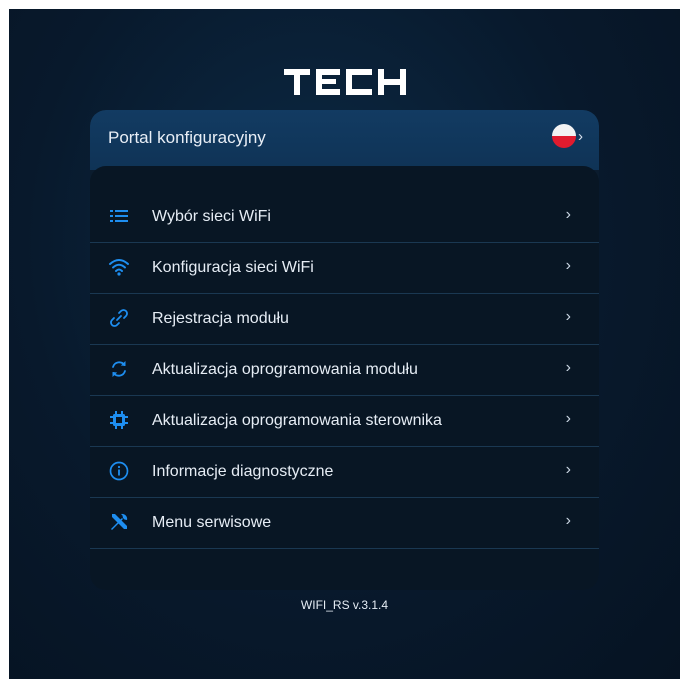 This screenshot has height=689, width=688. What do you see at coordinates (212, 522) in the screenshot?
I see `menu-item-label: Menu serwisowe` at bounding box center [212, 522].